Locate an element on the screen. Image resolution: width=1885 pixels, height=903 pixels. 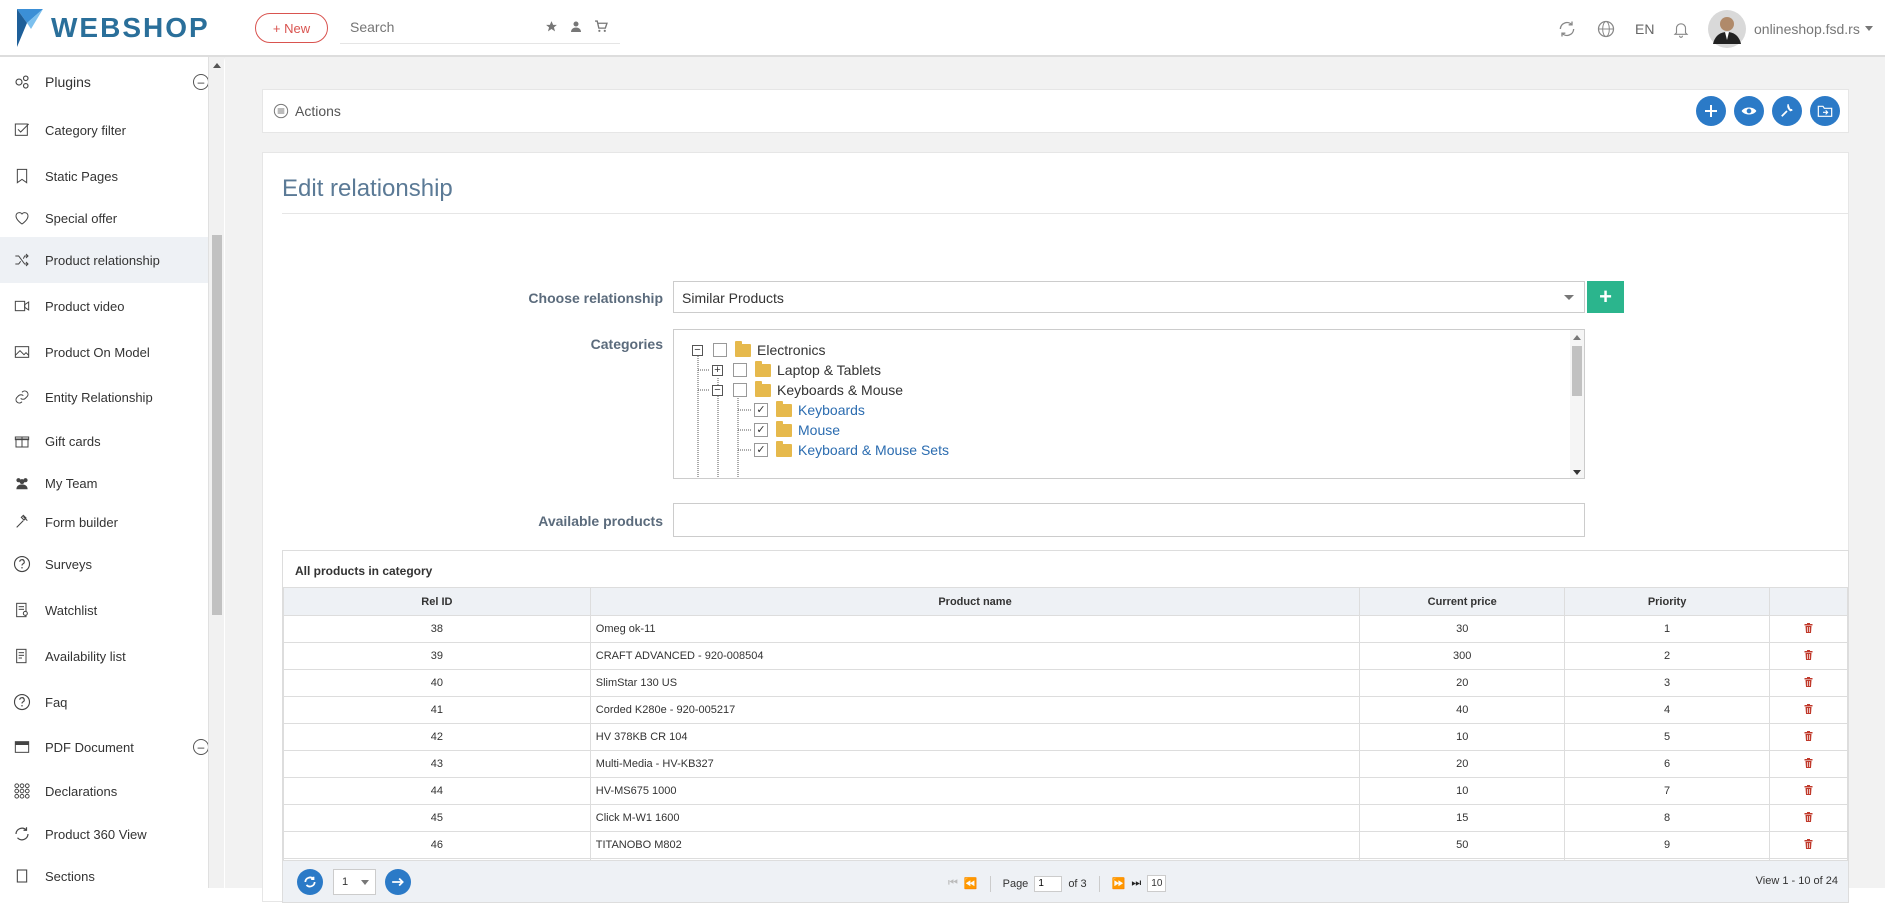
column-header: Priority is located at coordinates (1667, 601).